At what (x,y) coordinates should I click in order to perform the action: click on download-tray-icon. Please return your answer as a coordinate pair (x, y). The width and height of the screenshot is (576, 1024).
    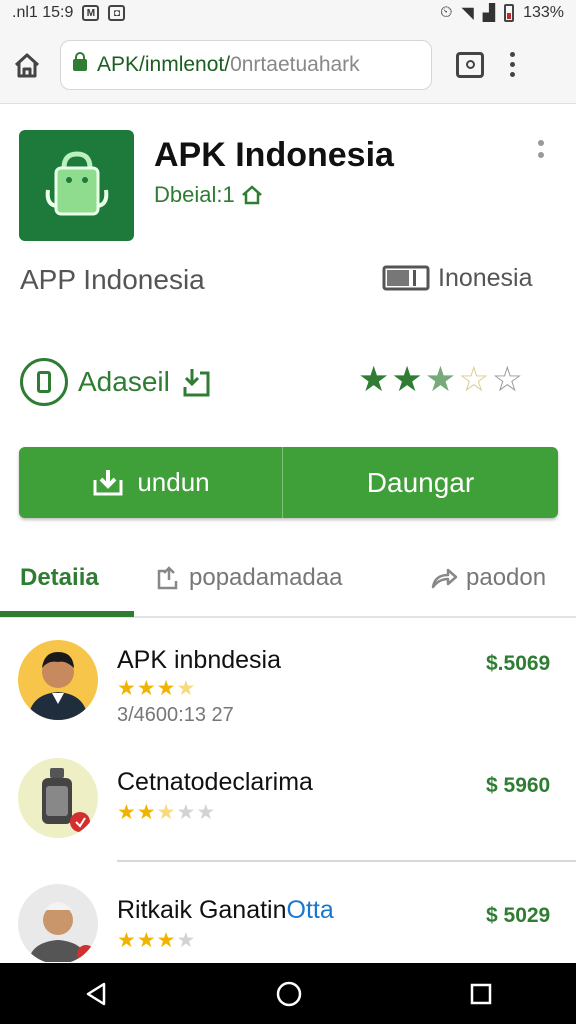
    Looking at the image, I should click on (196, 383).